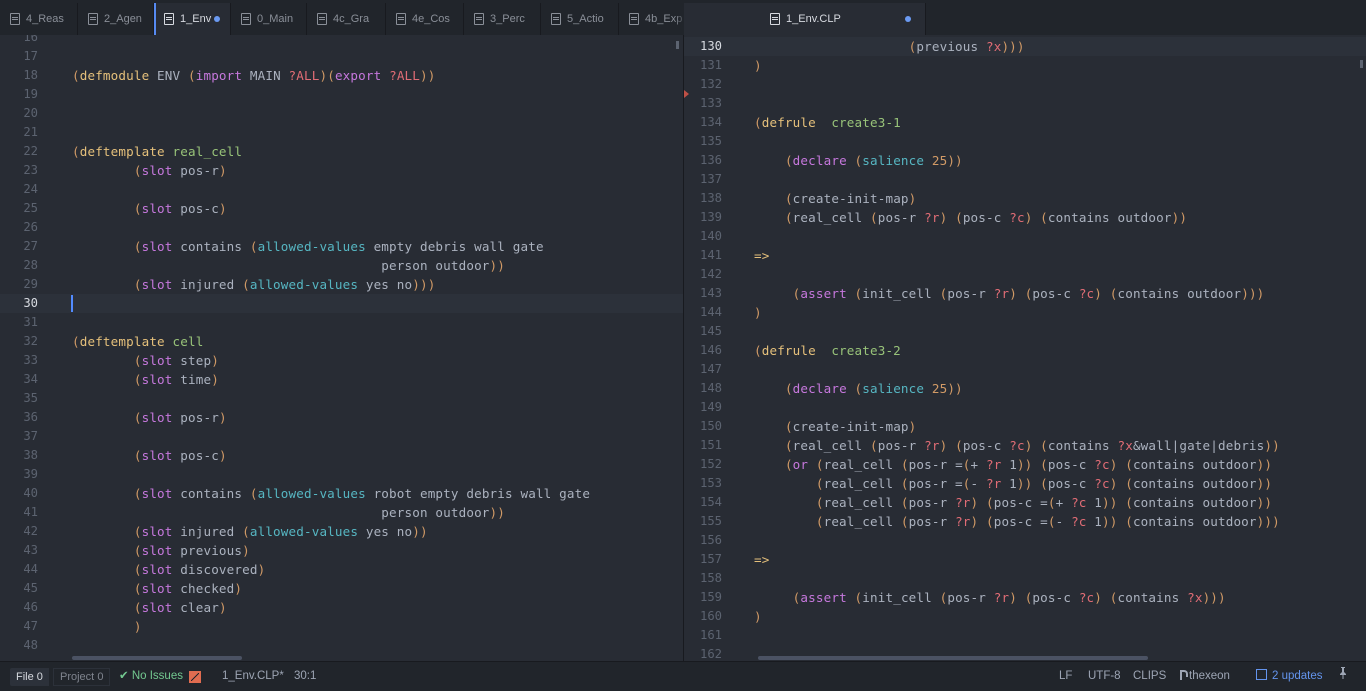 Image resolution: width=1366 pixels, height=691 pixels. Describe the element at coordinates (116, 19) in the screenshot. I see `tab-2-agen: 2_Agen` at that location.